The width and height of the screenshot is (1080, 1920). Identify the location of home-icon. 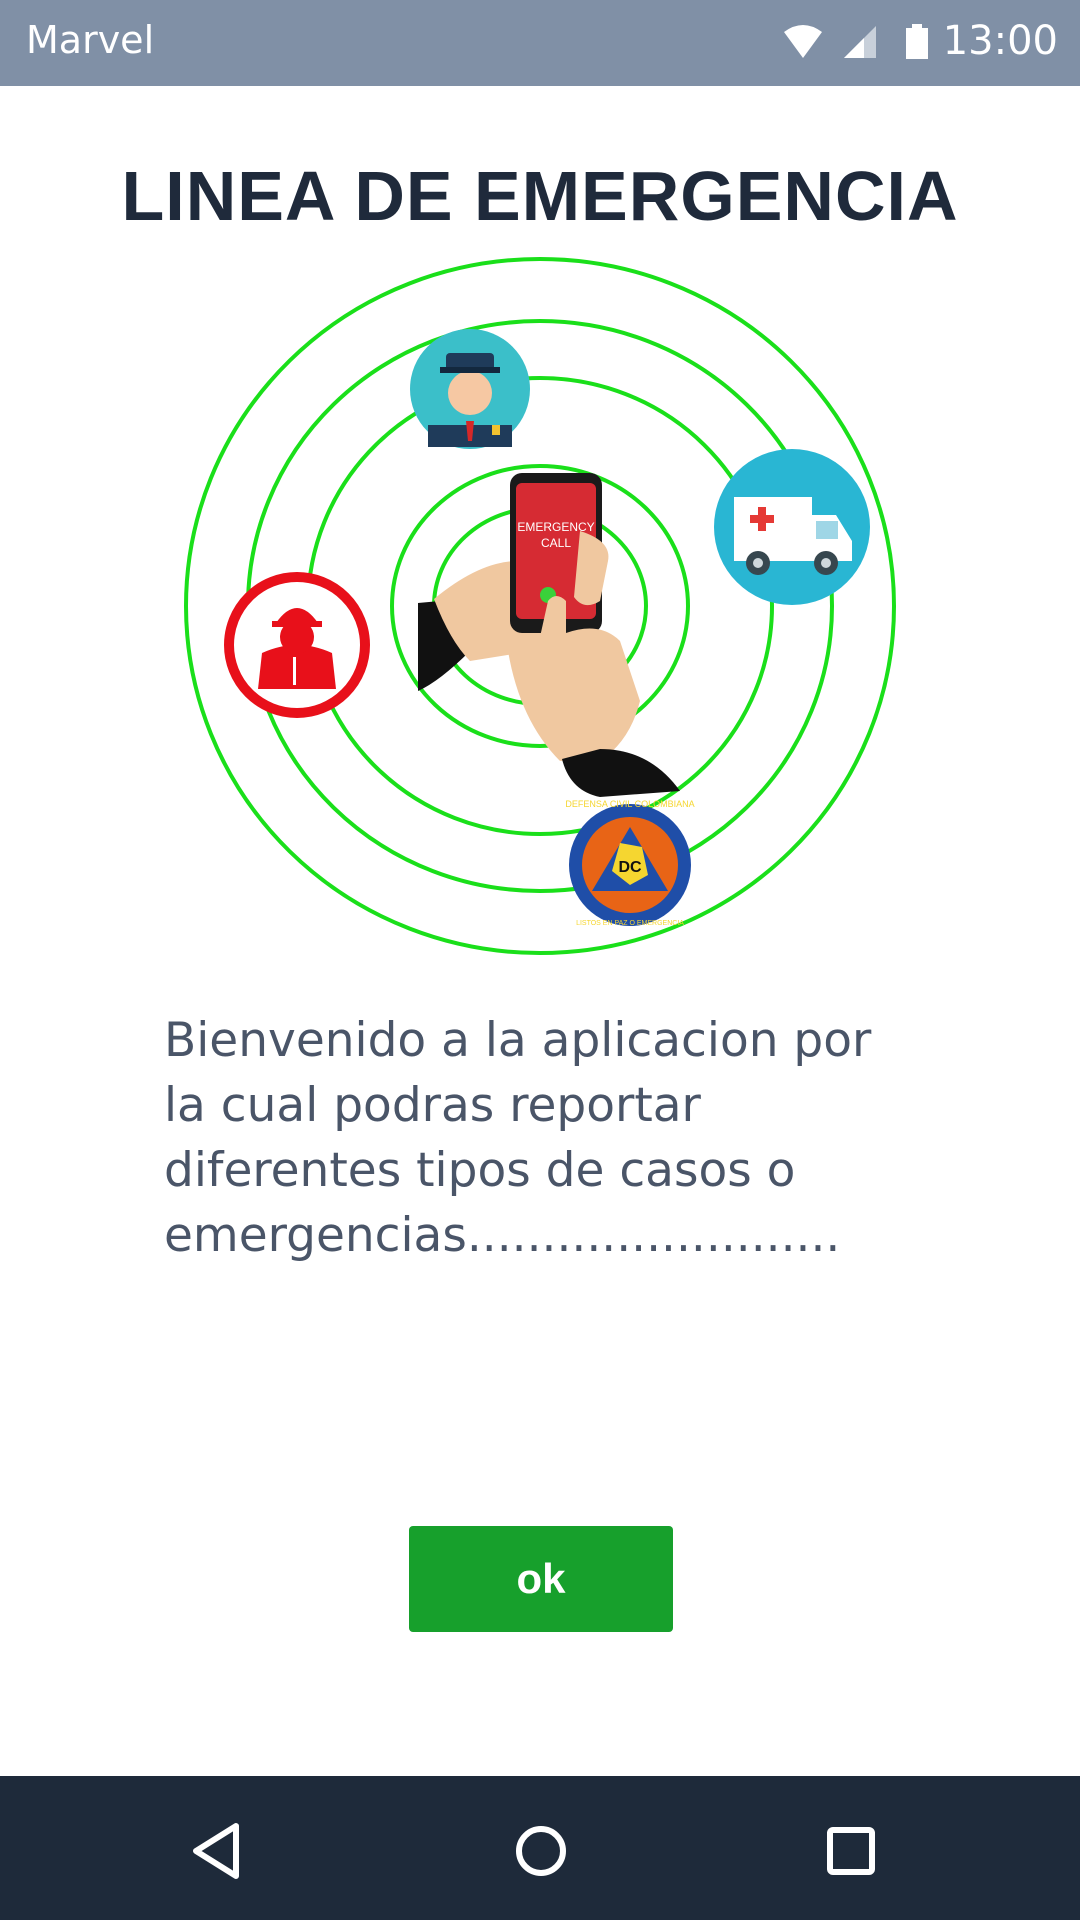
(541, 1851).